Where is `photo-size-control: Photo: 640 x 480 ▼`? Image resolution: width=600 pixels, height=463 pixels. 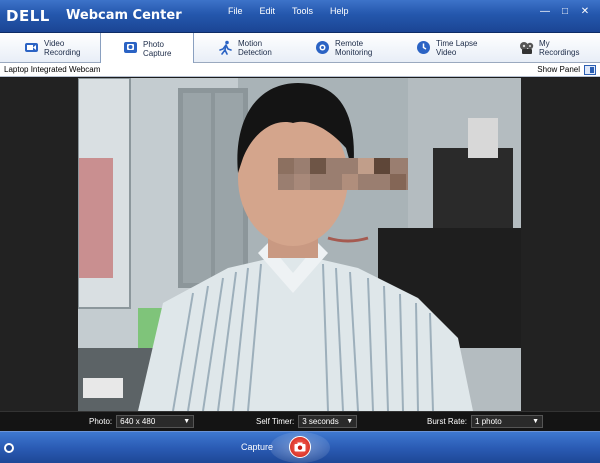
photo-size-control: Photo: 640 x 480 ▼ is located at coordinates (142, 421).